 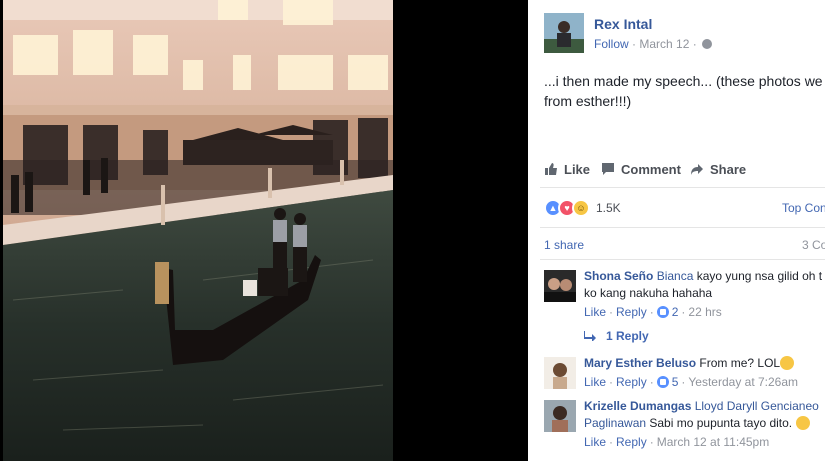 I want to click on comment-time: March 12 at 11:45pm, so click(x=713, y=442).